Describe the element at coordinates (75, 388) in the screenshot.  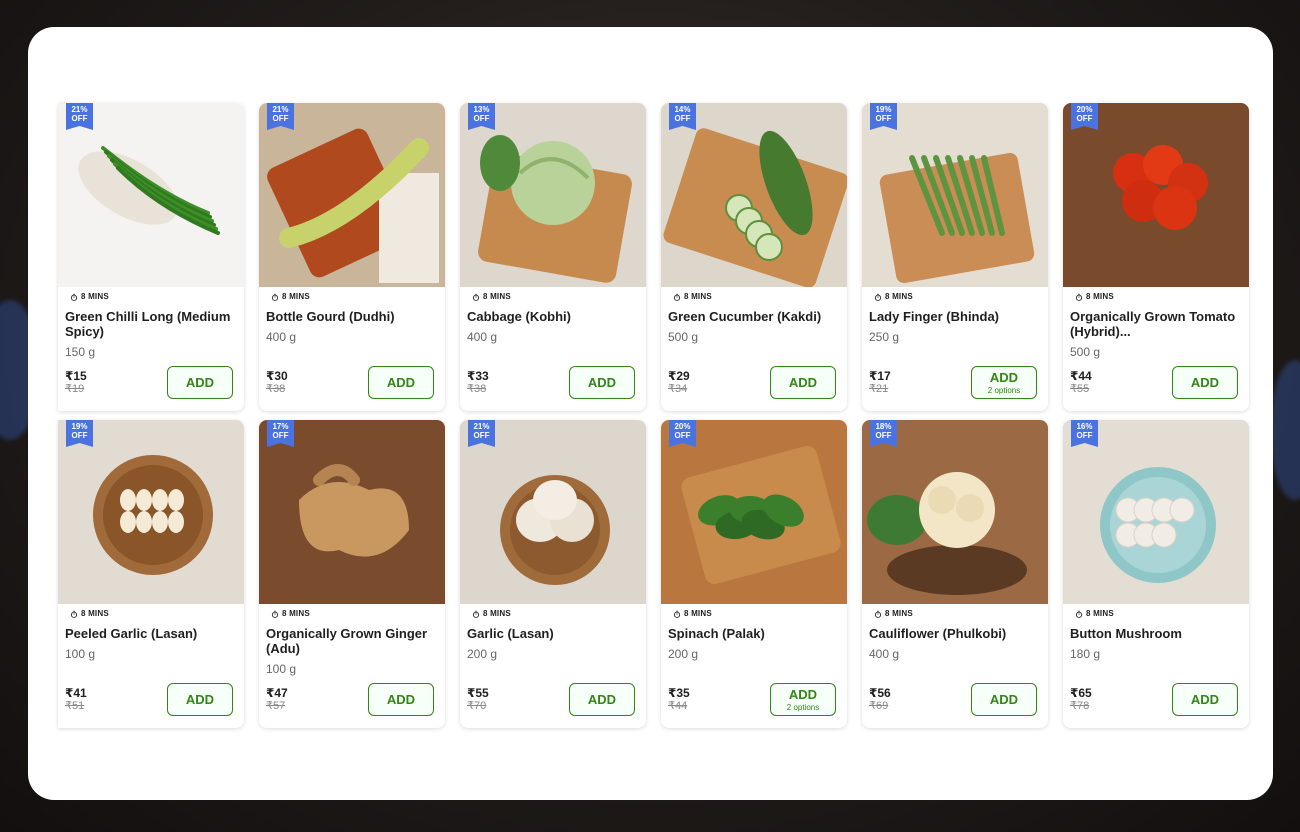
I see `original-price: ₹19` at that location.